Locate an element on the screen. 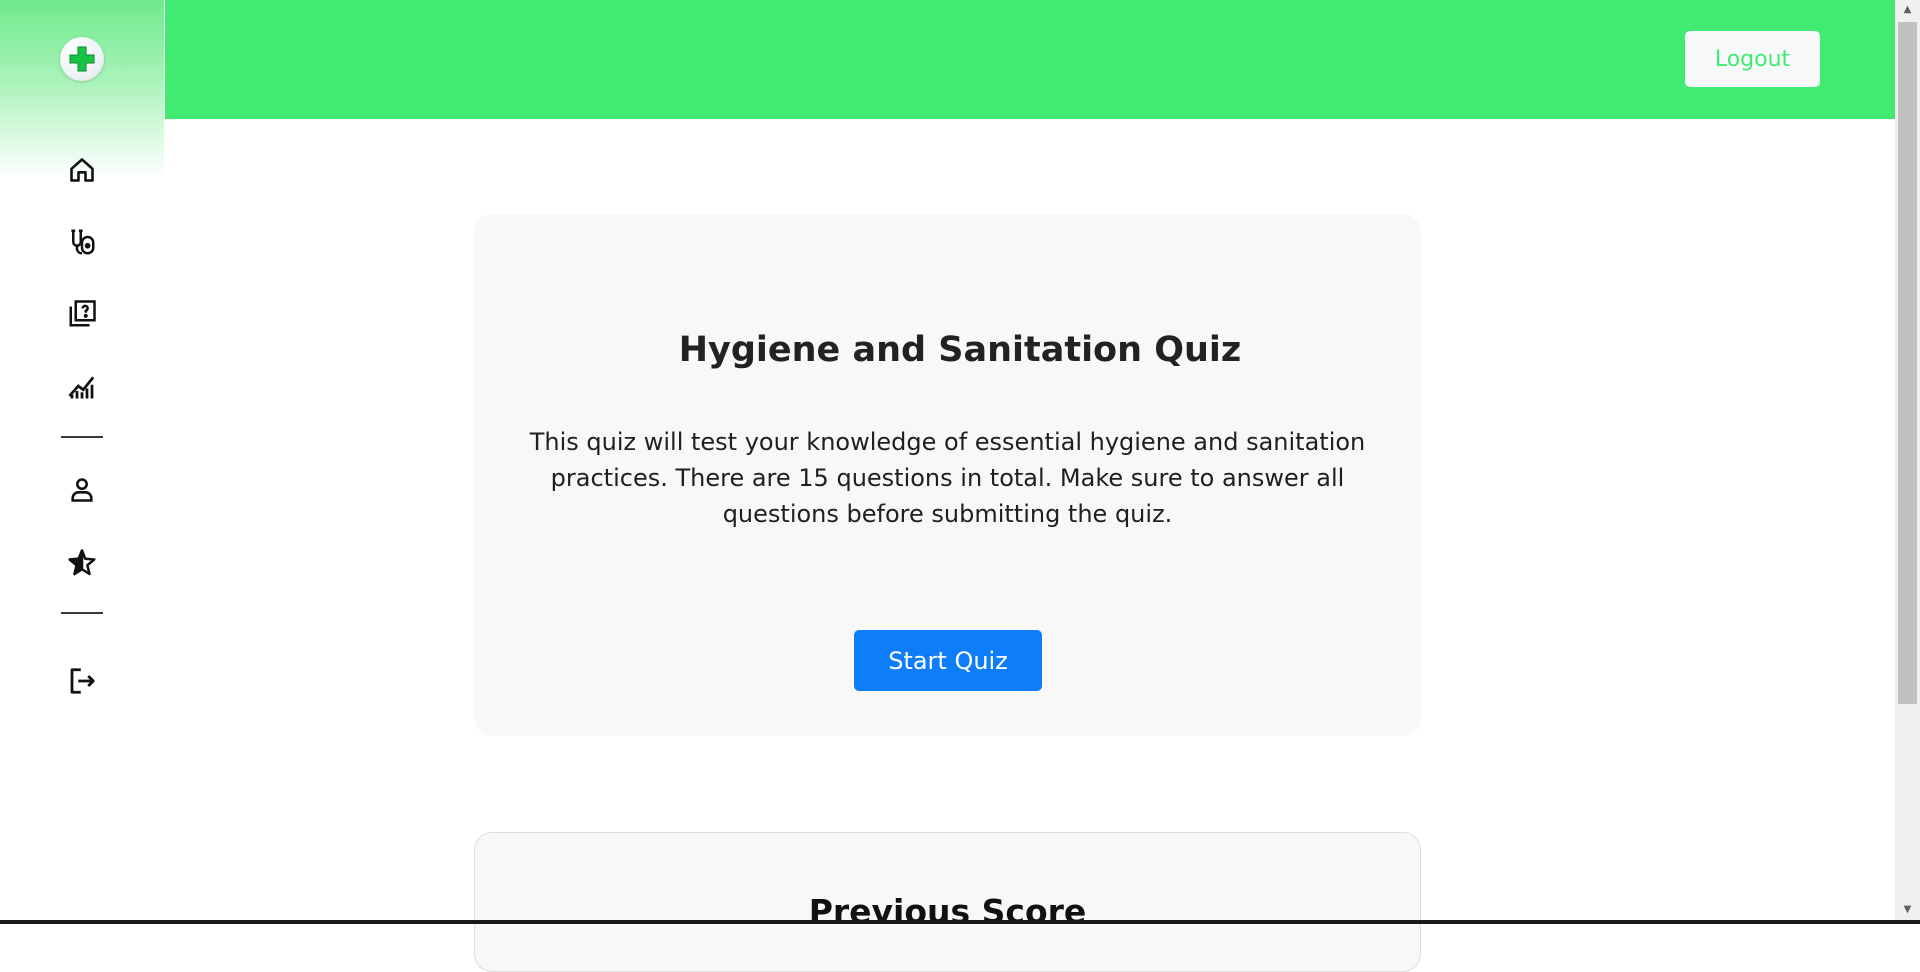  chart-icon is located at coordinates (81, 387).